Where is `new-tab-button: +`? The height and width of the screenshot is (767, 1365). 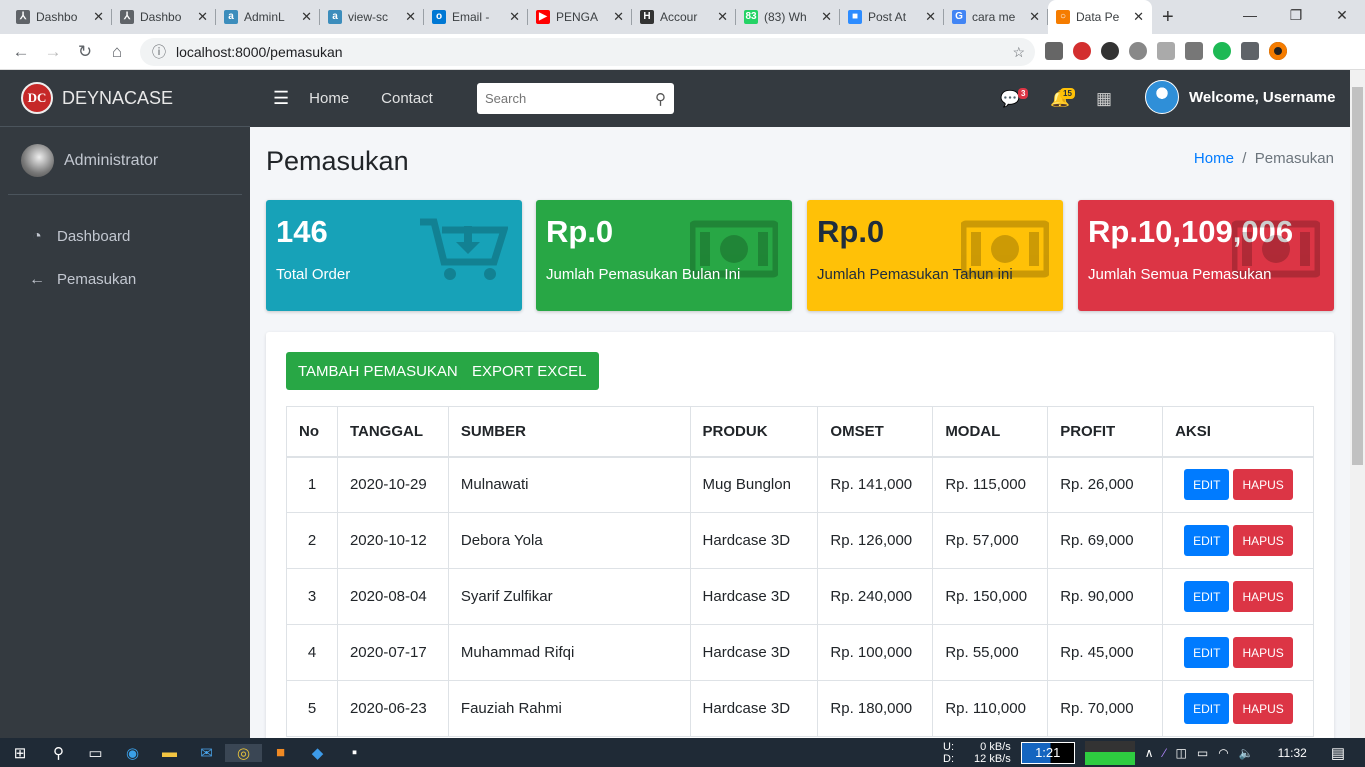
new-tab-button: + is located at coordinates (1168, 17).